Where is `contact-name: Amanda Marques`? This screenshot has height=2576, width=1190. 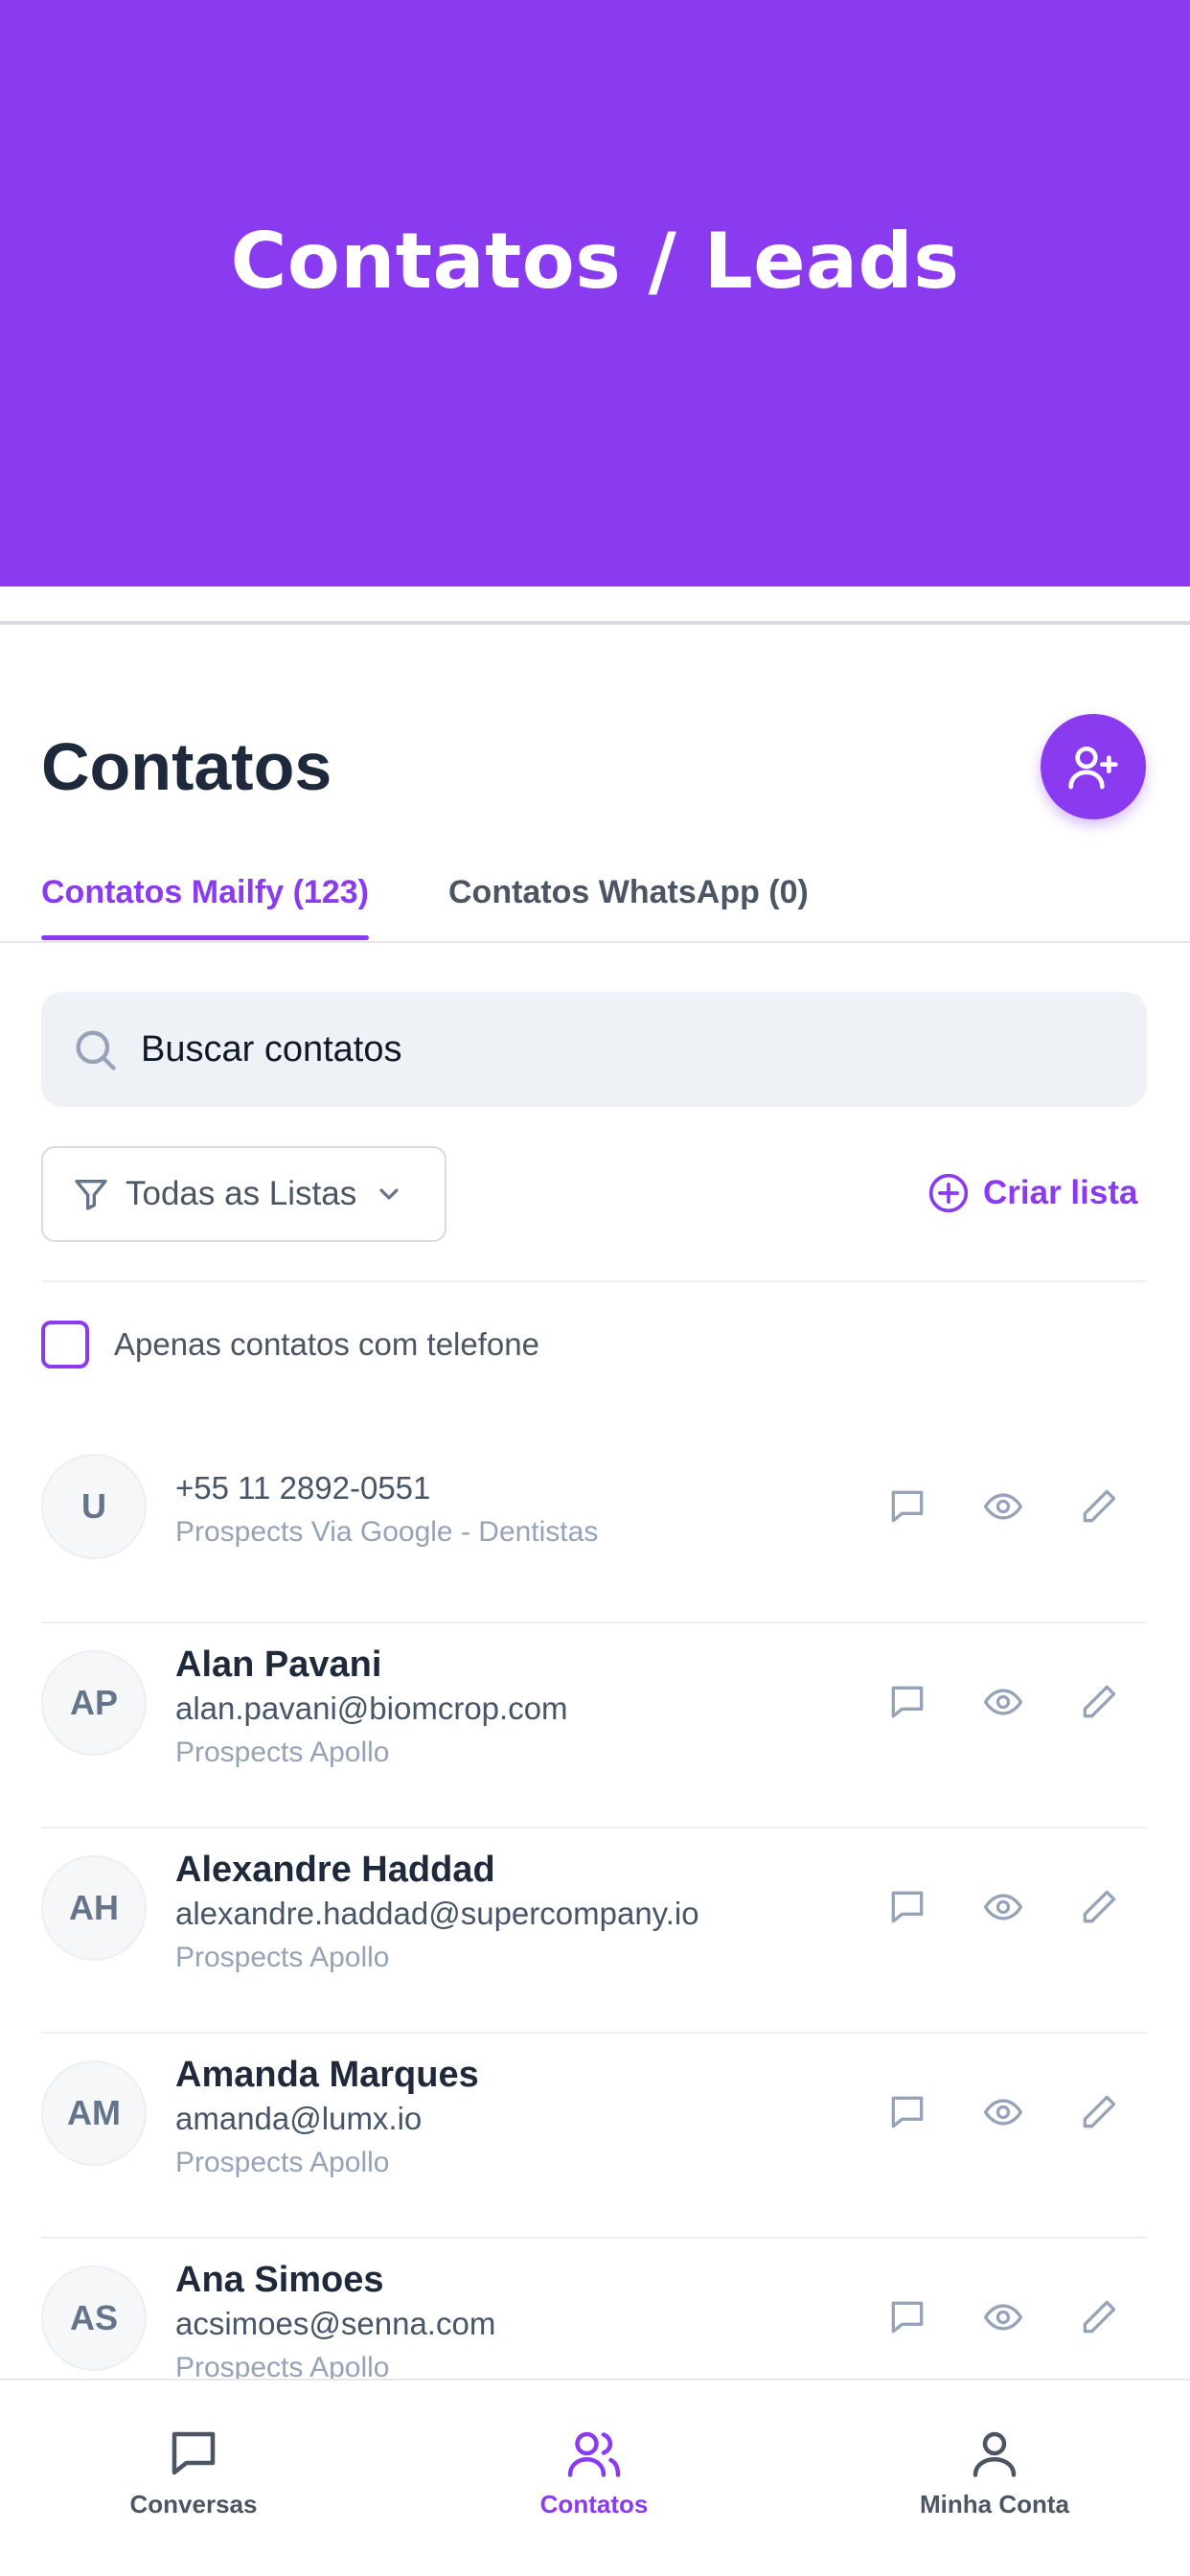
contact-name: Amanda Marques is located at coordinates (327, 2075).